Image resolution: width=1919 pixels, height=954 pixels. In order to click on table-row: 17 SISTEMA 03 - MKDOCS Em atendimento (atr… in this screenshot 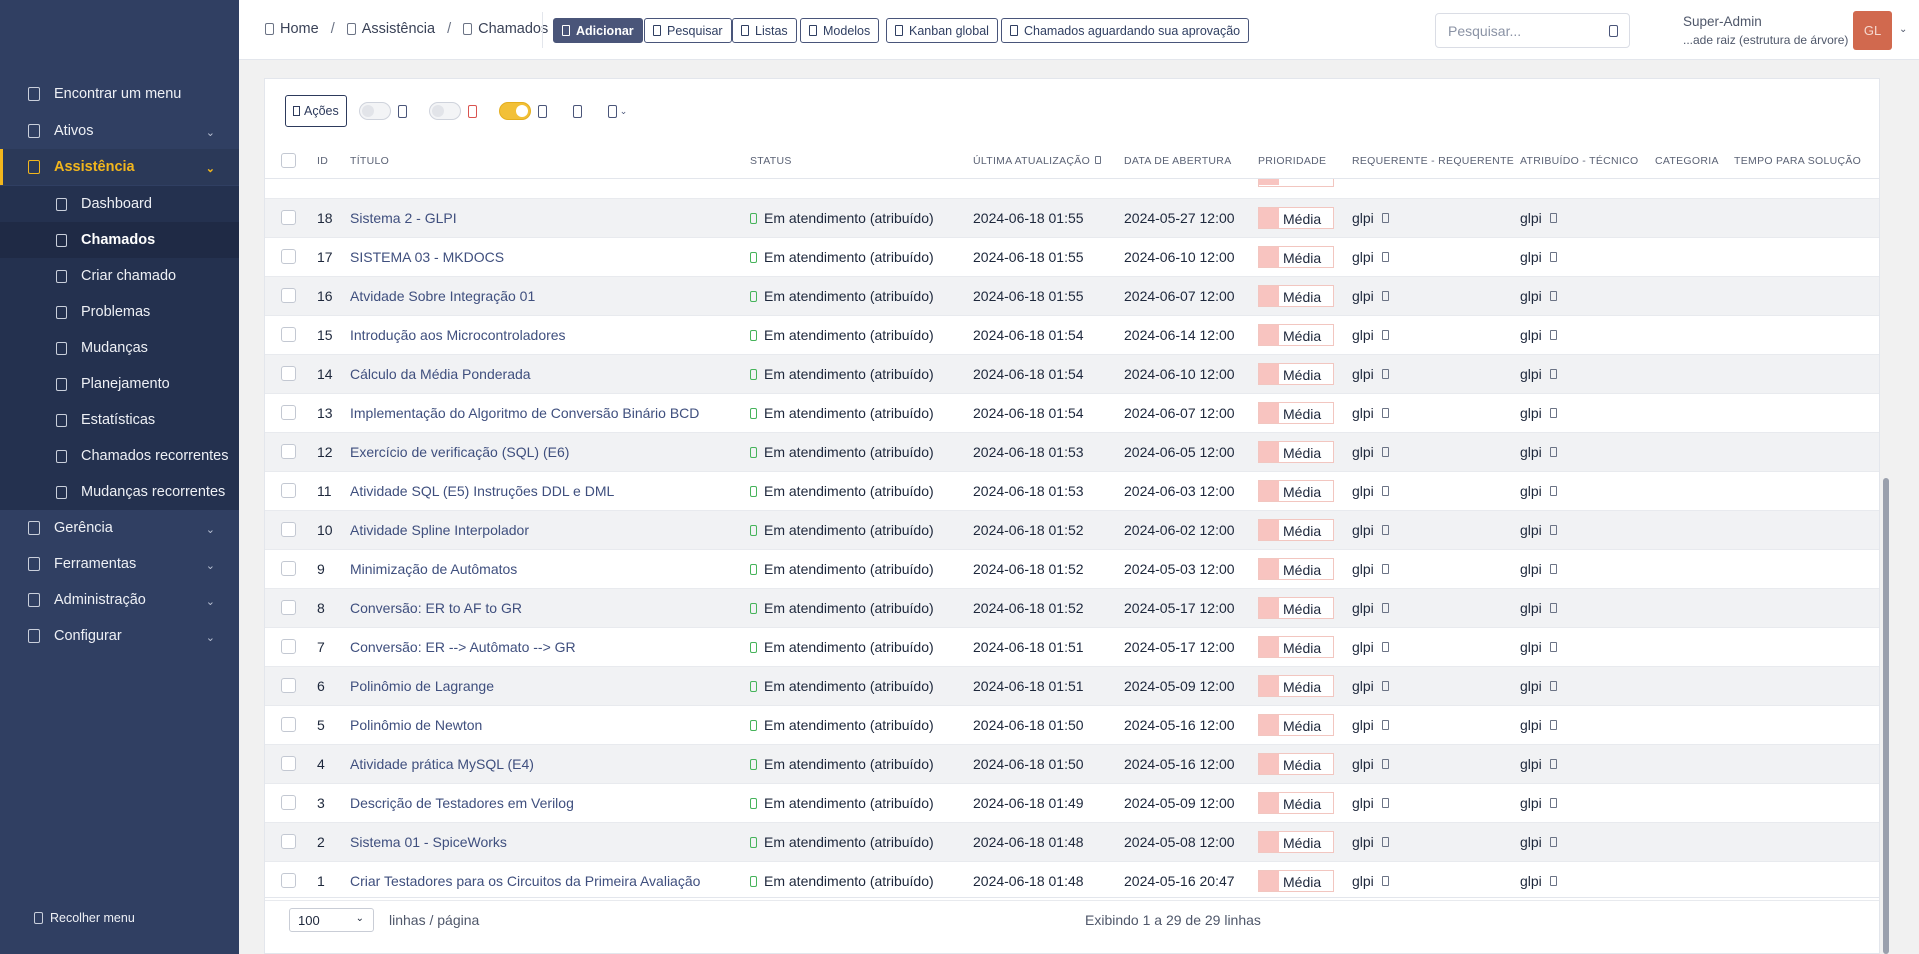, I will do `click(1072, 257)`.